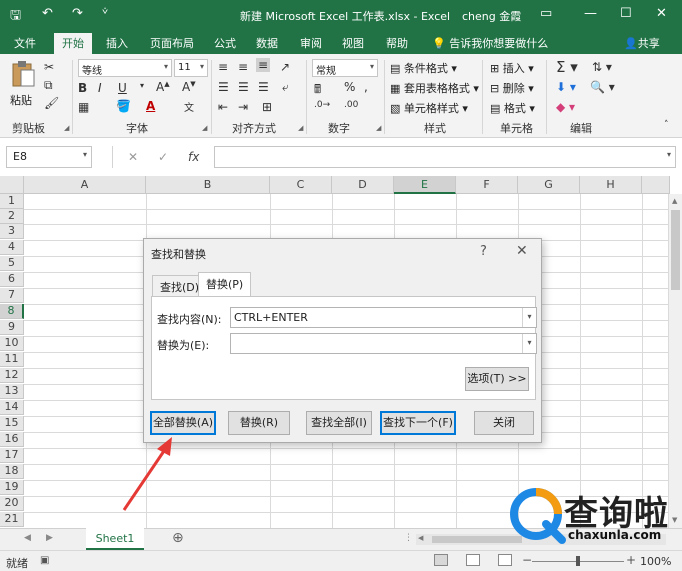  Describe the element at coordinates (122, 88) in the screenshot. I see `underline-icon: U` at that location.